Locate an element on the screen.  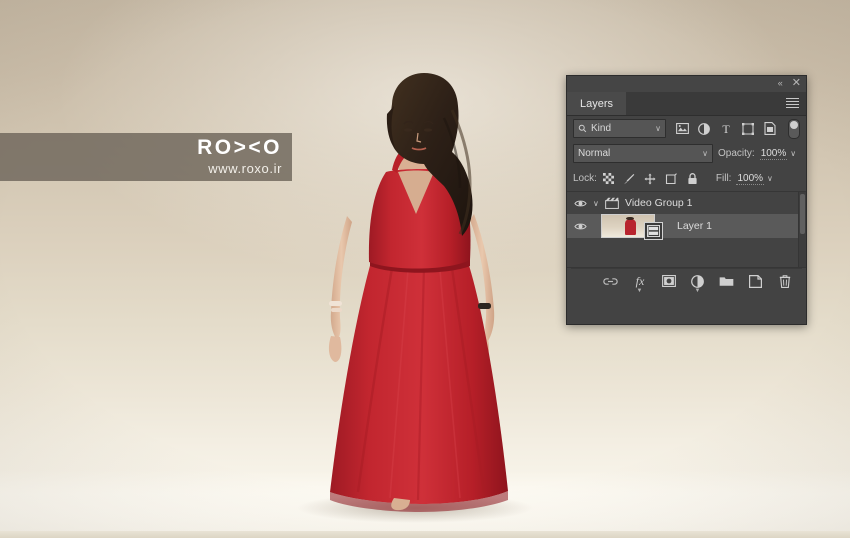
link-layers-button is located at coordinates (610, 281).